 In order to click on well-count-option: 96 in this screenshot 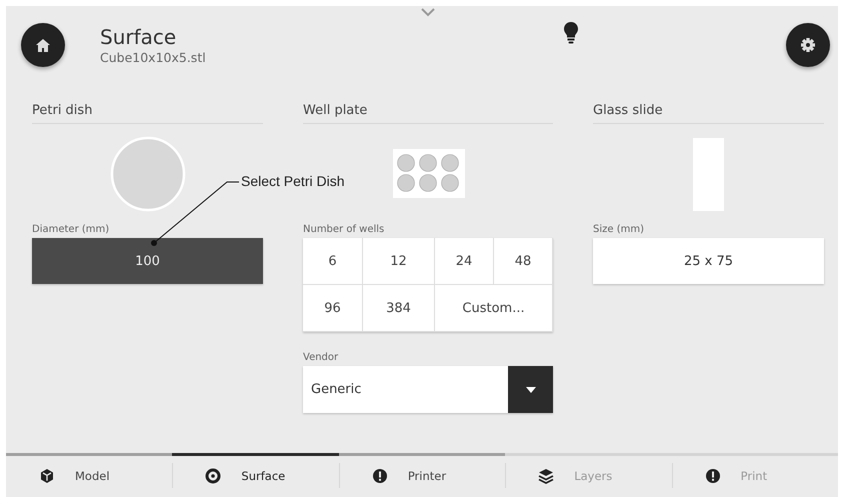, I will do `click(333, 308)`.